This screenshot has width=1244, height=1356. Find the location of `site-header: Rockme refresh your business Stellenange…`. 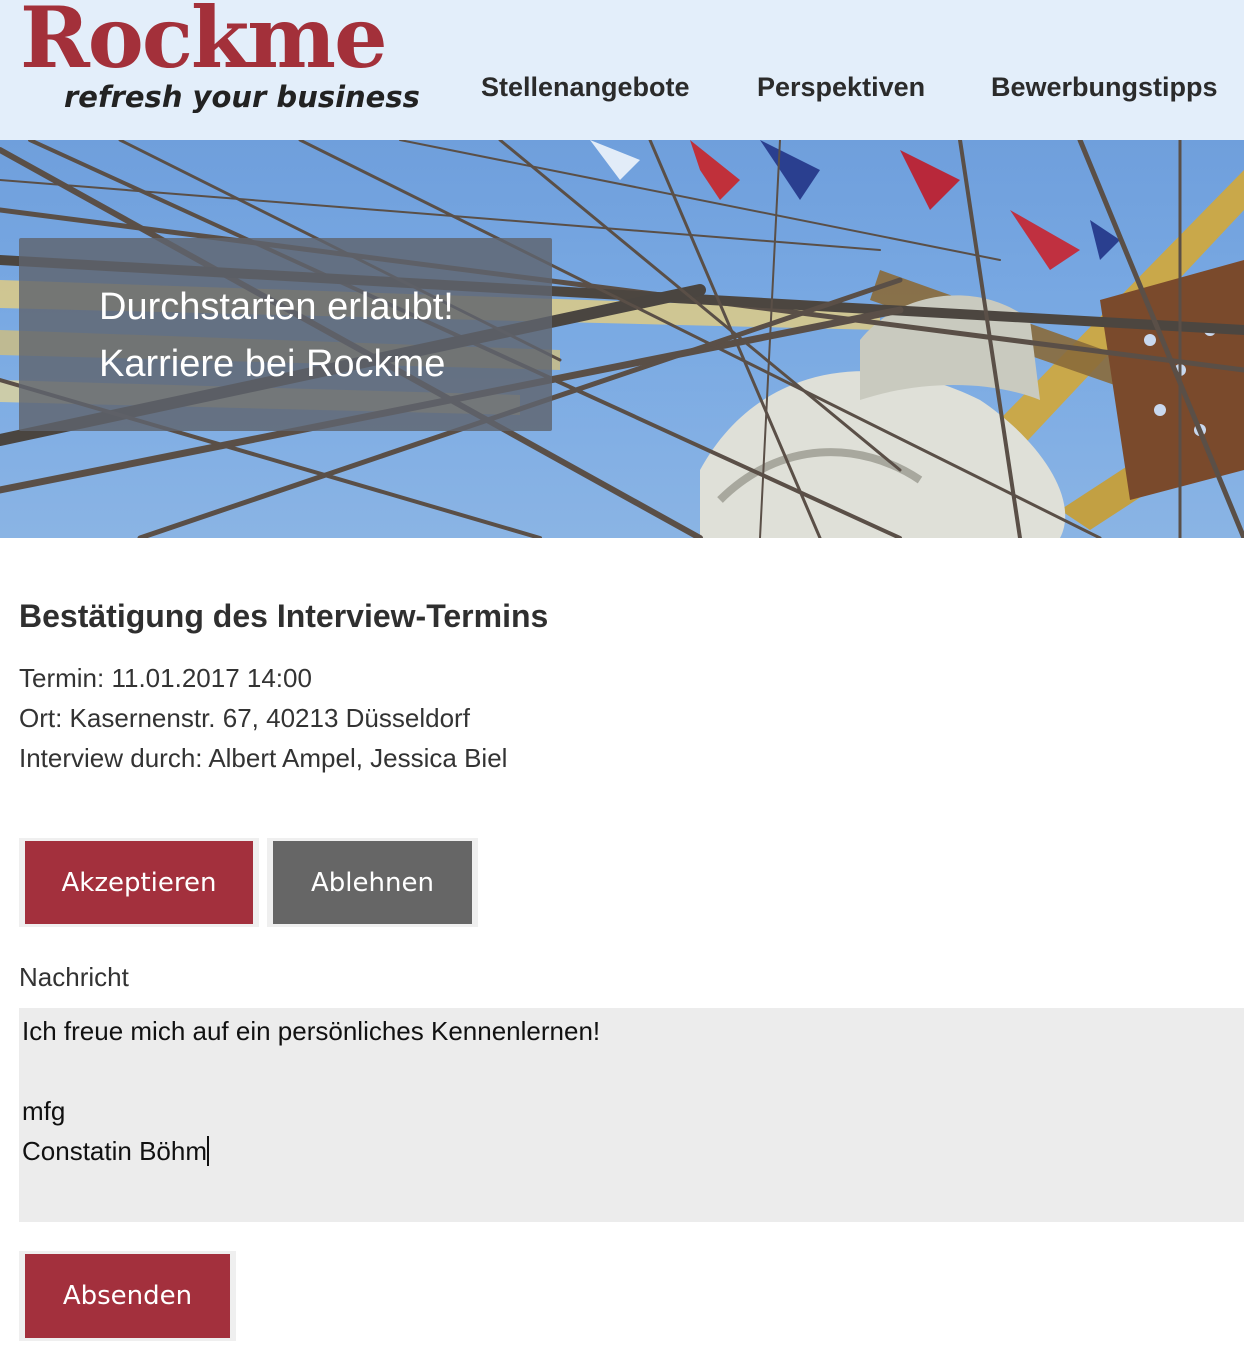

site-header: Rockme refresh your business Stellenange… is located at coordinates (622, 70).